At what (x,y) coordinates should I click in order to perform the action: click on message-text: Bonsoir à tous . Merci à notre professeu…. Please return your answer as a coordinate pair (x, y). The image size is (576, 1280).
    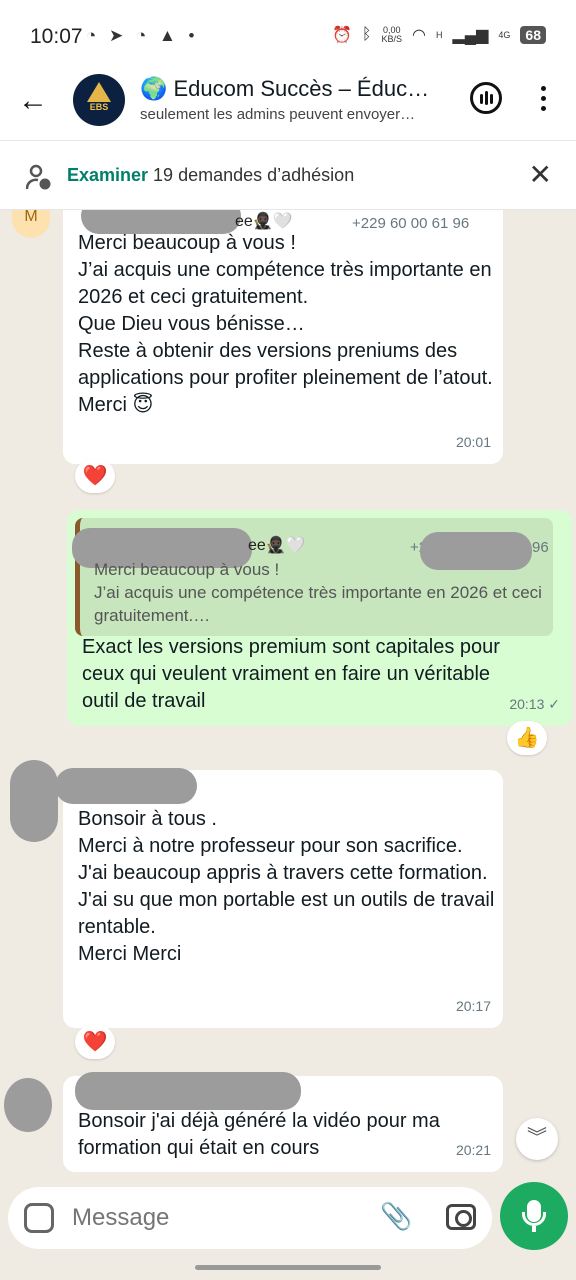
    Looking at the image, I should click on (286, 886).